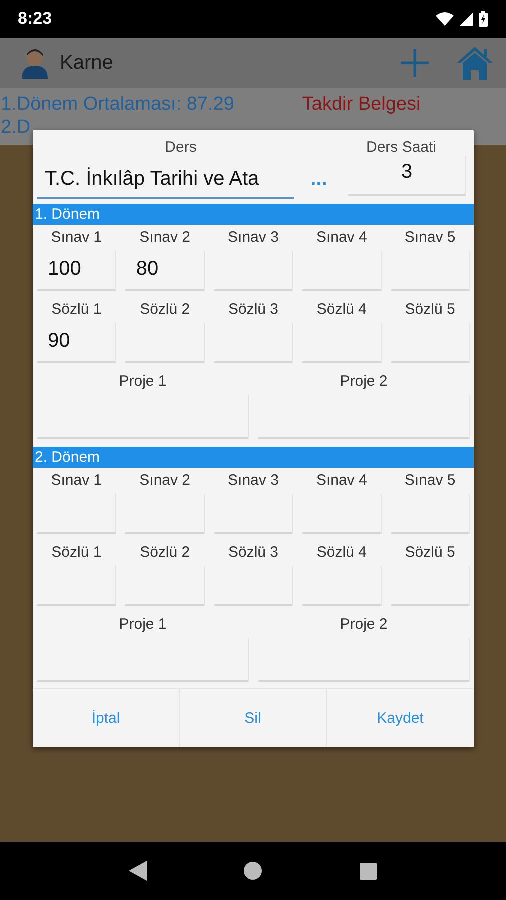 The width and height of the screenshot is (506, 900). What do you see at coordinates (117, 104) in the screenshot?
I see `average-text: 1.Dönem Ortalaması: 87.29` at bounding box center [117, 104].